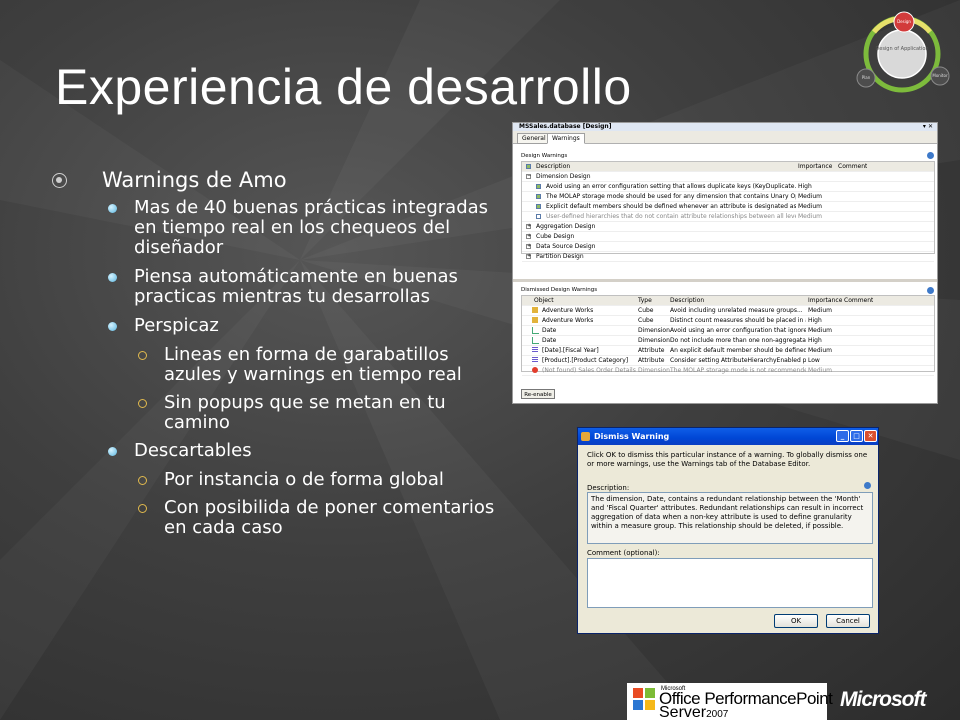 The width and height of the screenshot is (960, 720). I want to click on col-header: Importance, so click(825, 300).